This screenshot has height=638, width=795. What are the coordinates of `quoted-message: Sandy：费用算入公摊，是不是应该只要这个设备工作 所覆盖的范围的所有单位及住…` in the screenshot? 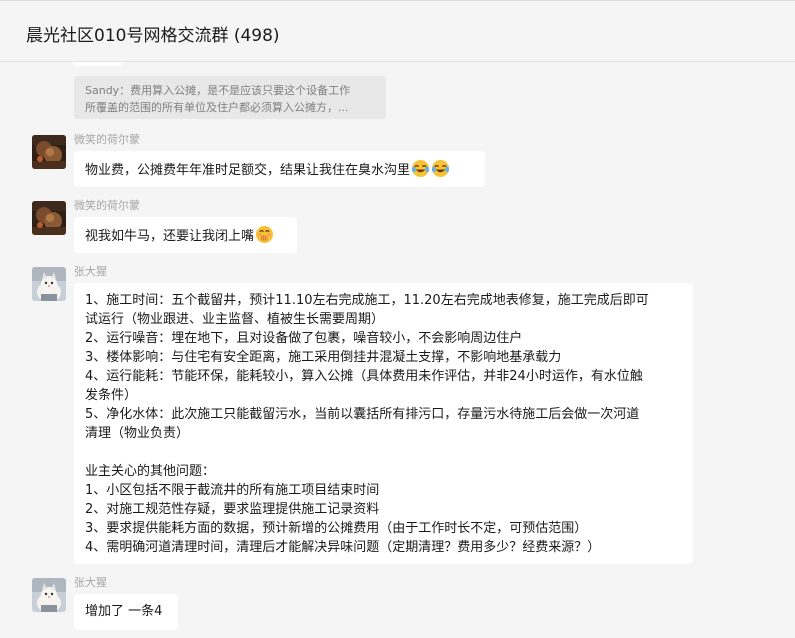 It's located at (230, 97).